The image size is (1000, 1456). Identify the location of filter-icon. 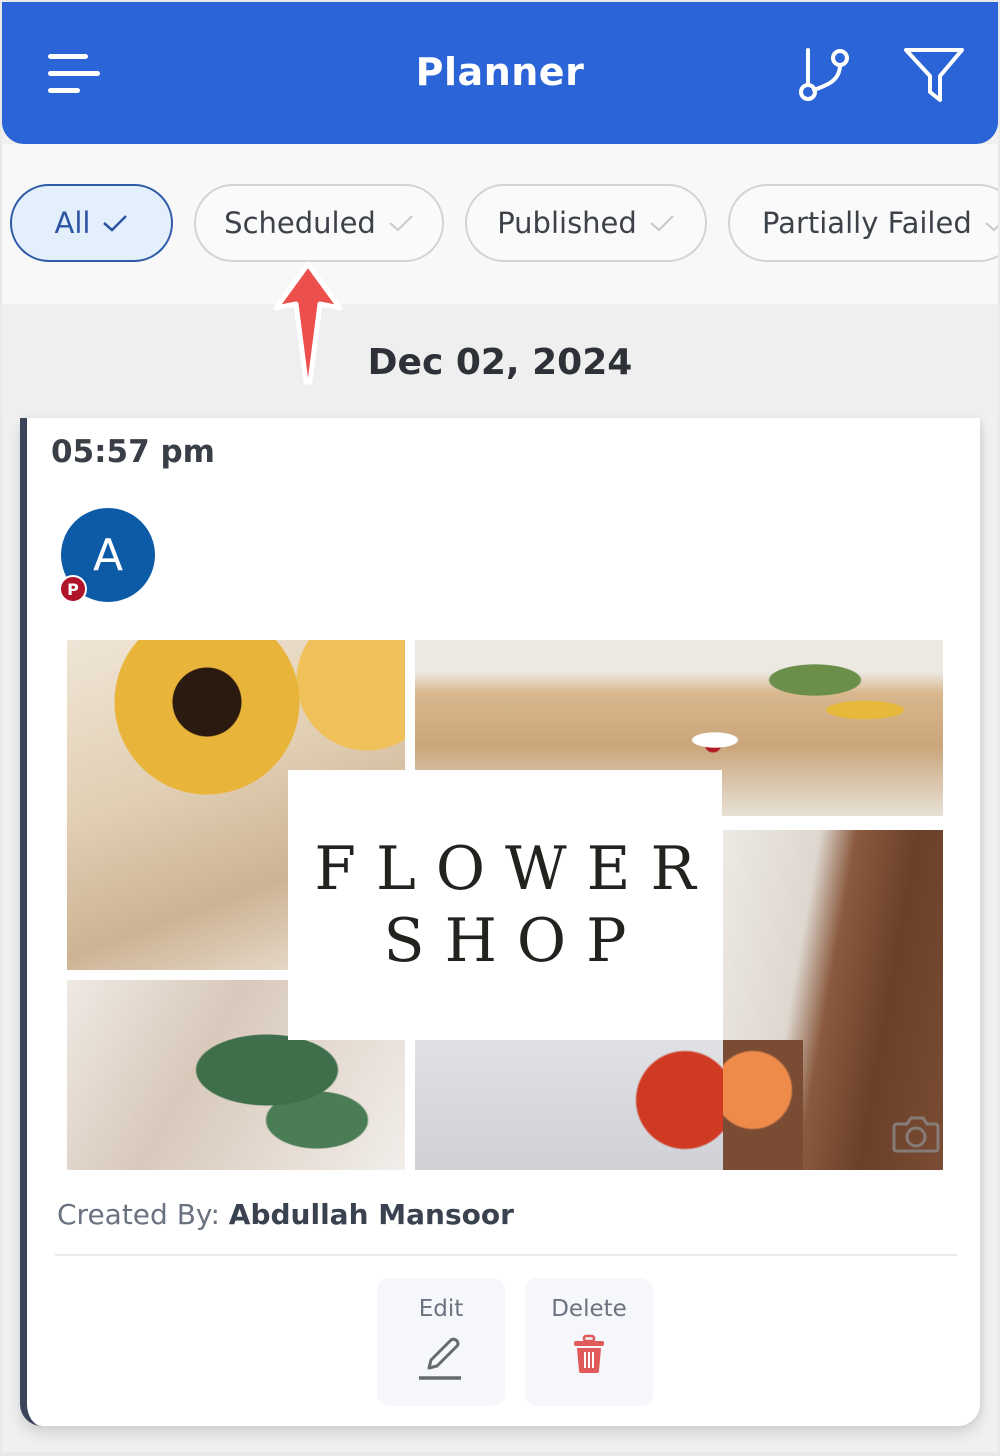
(934, 75).